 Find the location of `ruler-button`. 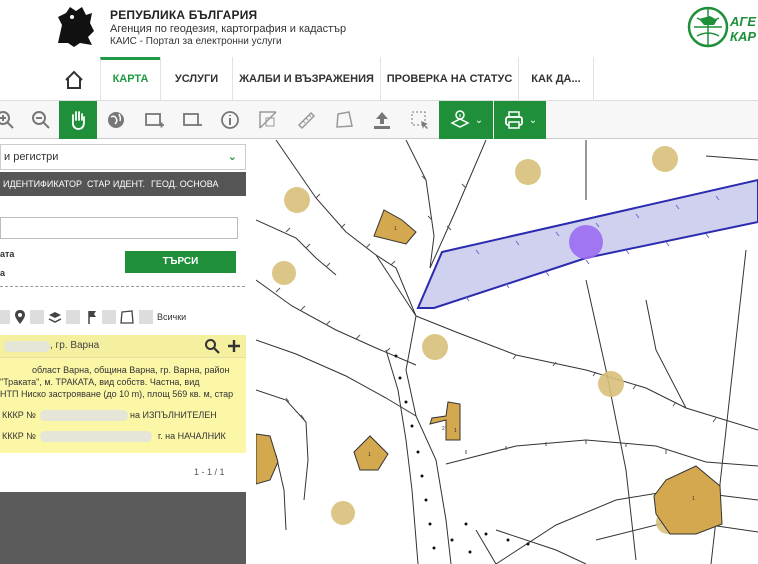

ruler-button is located at coordinates (306, 120).